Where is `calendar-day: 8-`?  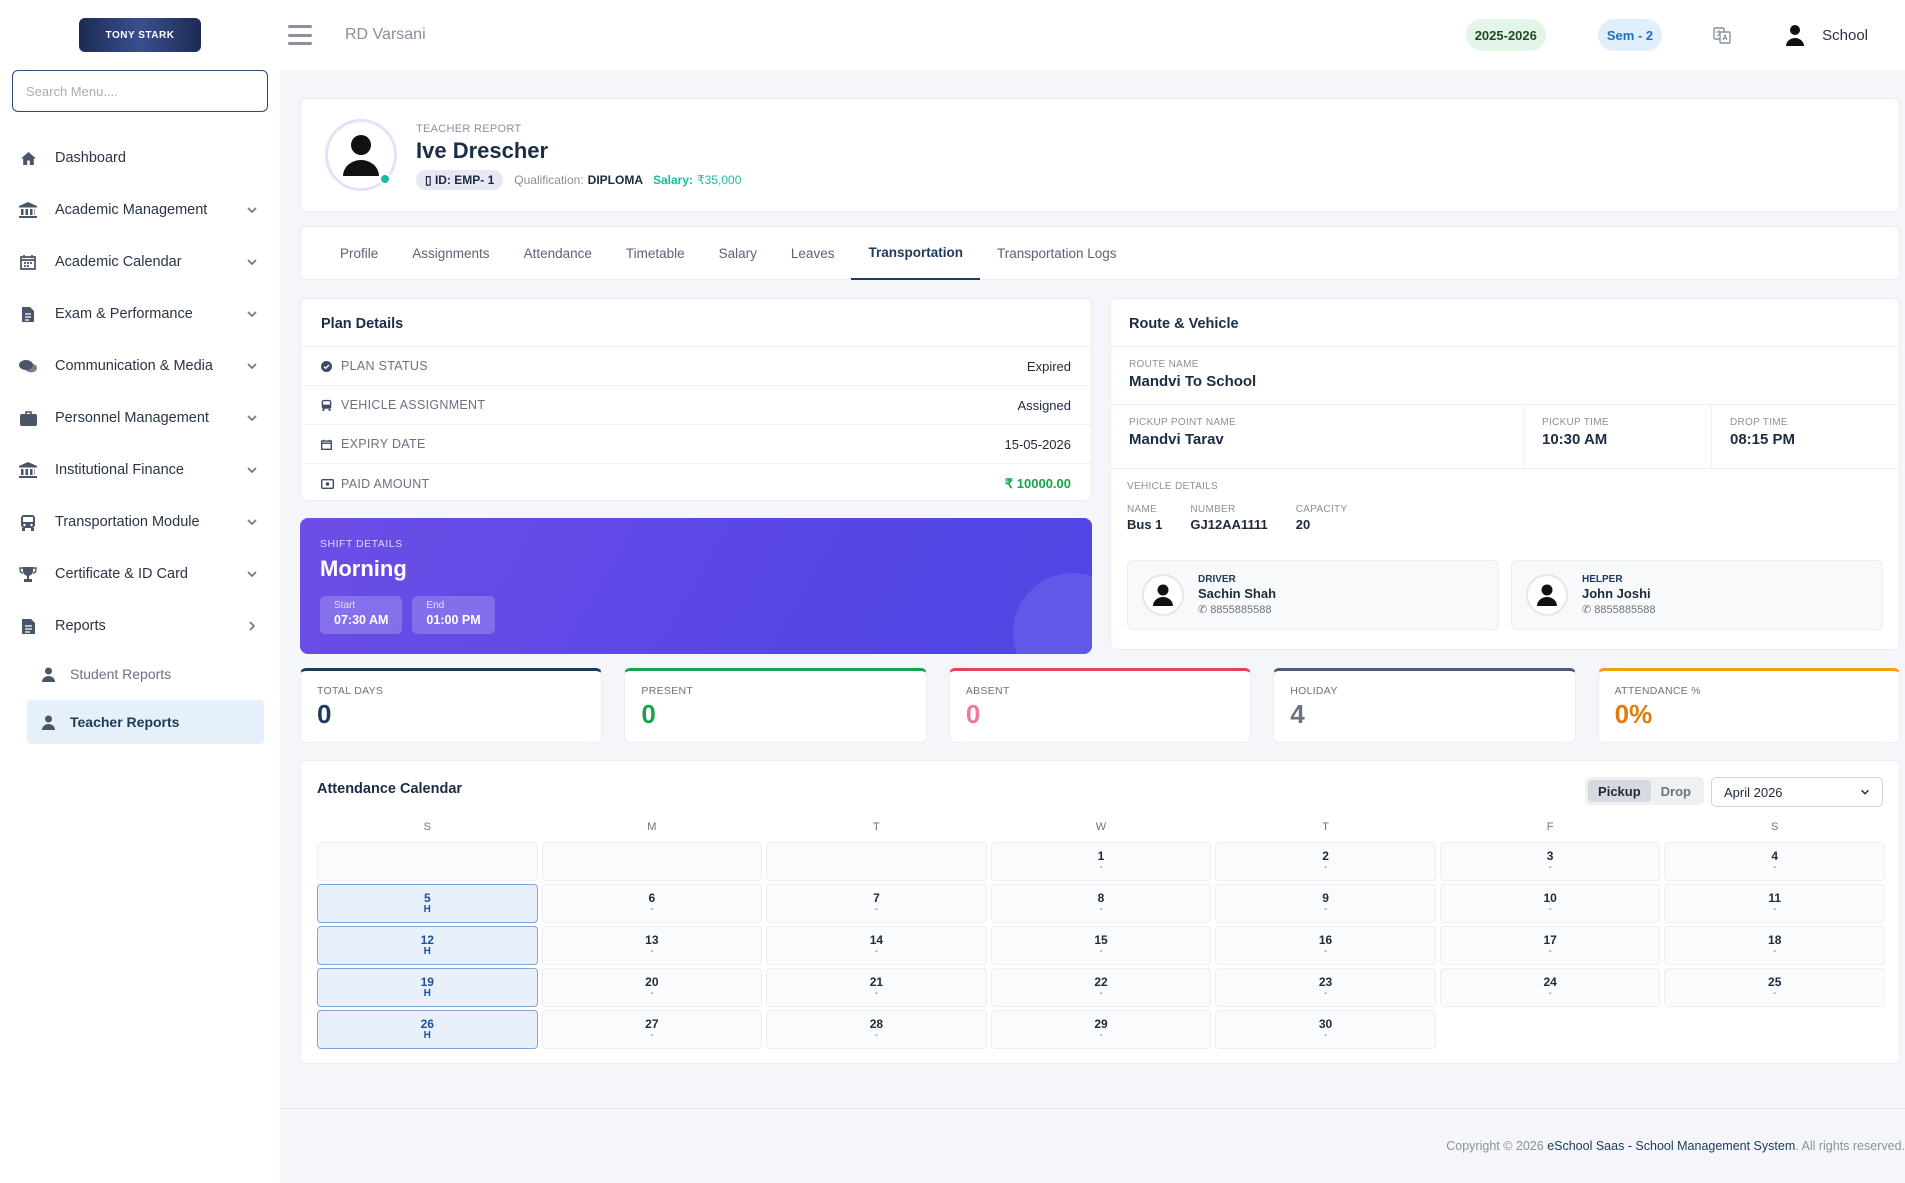
calendar-day: 8- is located at coordinates (1101, 903).